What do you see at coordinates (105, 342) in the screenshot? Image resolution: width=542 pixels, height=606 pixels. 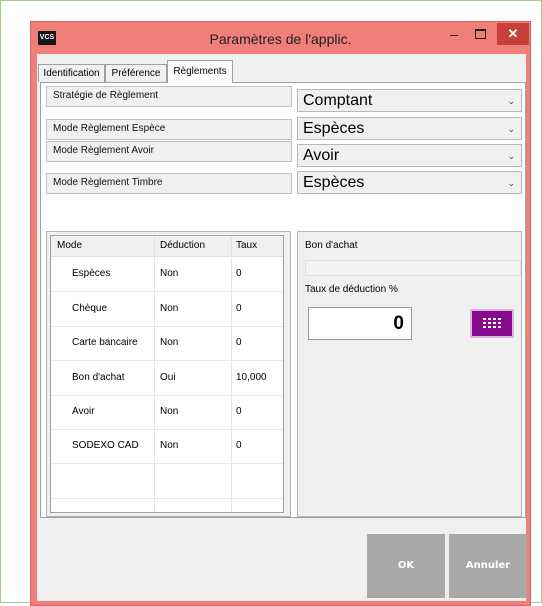 I see `cell-mode: Carte bancaire` at bounding box center [105, 342].